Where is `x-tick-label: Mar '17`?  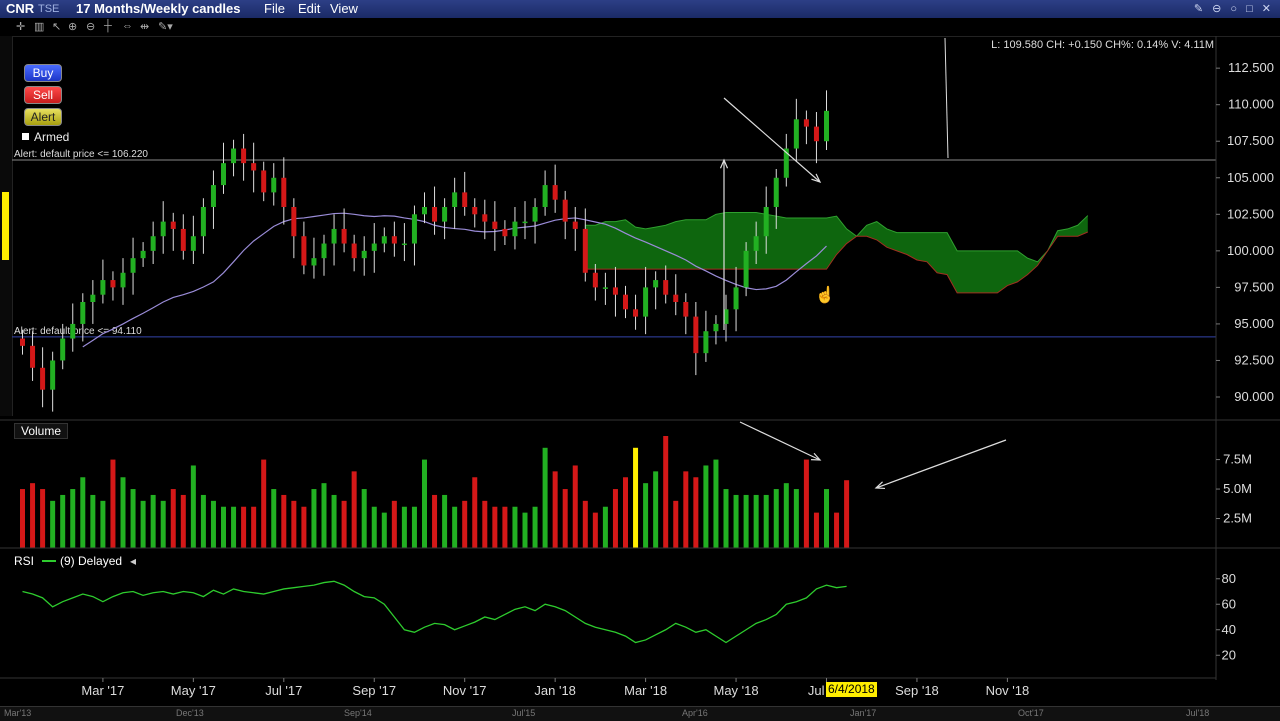
x-tick-label: Mar '17 is located at coordinates (102, 690).